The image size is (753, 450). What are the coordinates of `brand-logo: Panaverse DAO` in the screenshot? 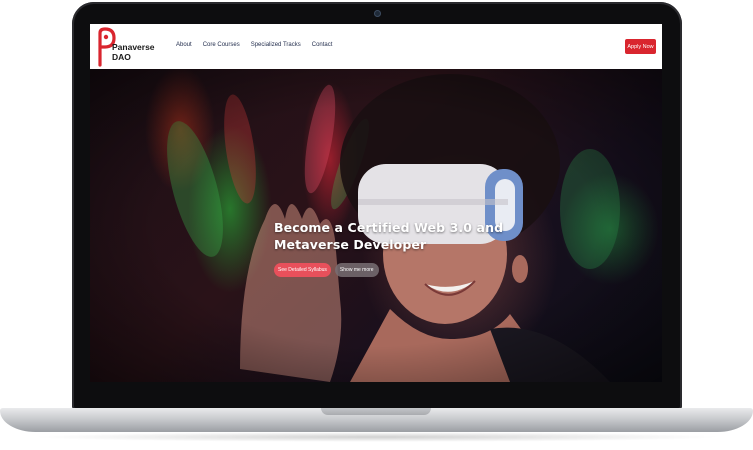 It's located at (124, 47).